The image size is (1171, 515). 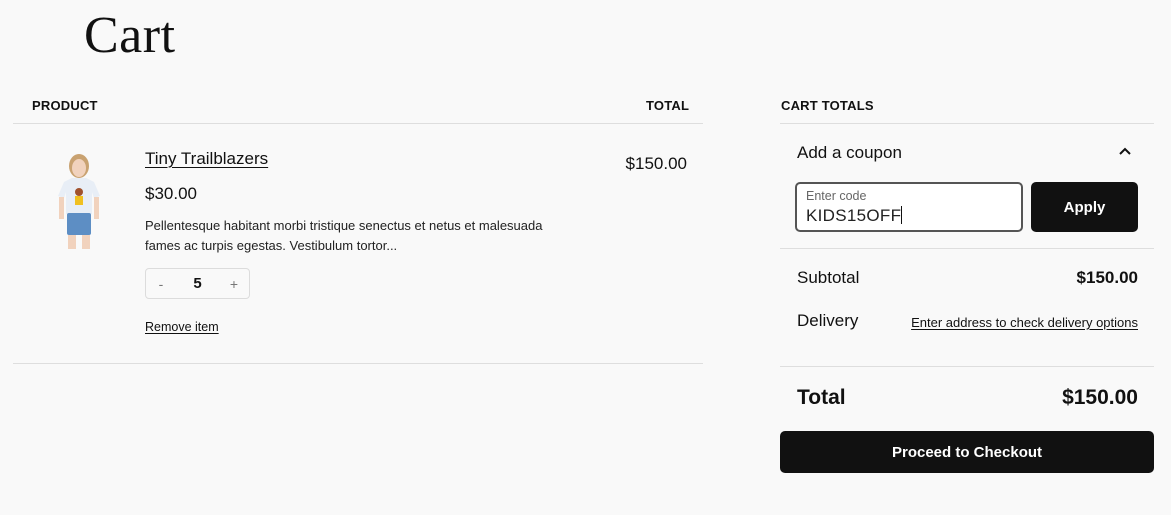 I want to click on delivery-address-link: Enter address to check delivery options, so click(x=1024, y=322).